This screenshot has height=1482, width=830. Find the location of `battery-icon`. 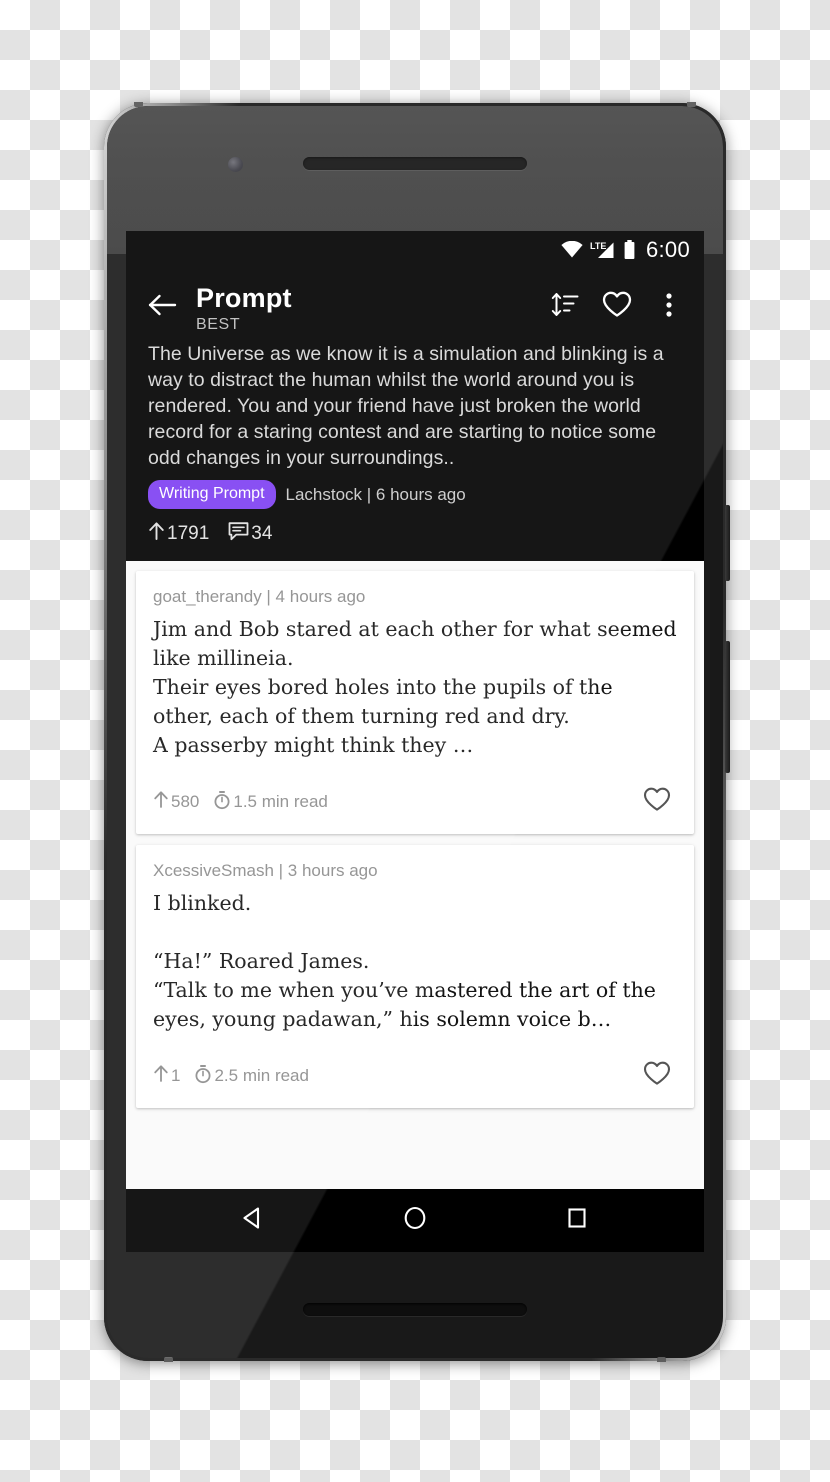

battery-icon is located at coordinates (629, 249).